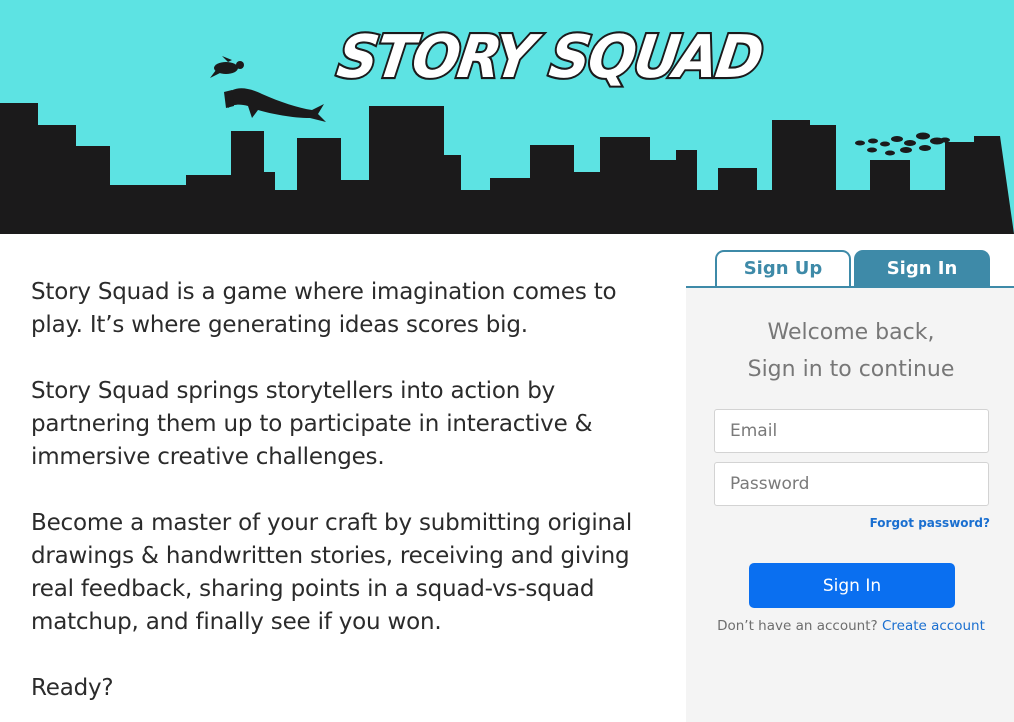 The width and height of the screenshot is (1014, 722). What do you see at coordinates (851, 369) in the screenshot?
I see `welcome-subline: Sign in to continue` at bounding box center [851, 369].